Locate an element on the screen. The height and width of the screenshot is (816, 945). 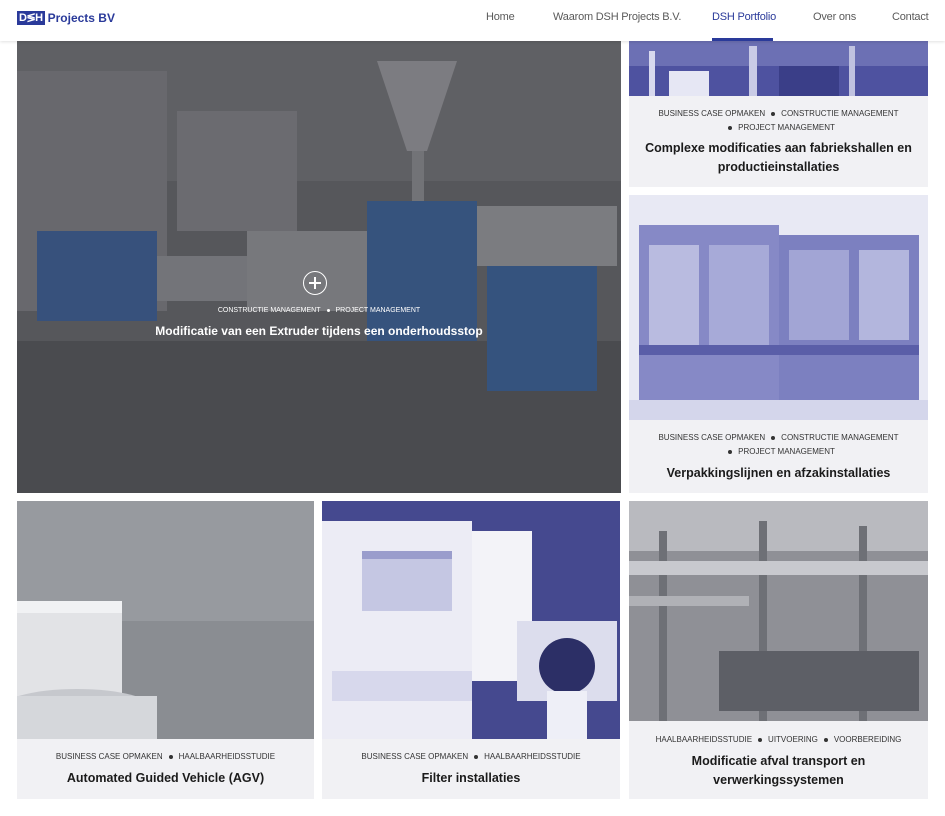
tag: CONSTRUCTIE MANAGEMENT is located at coordinates (269, 310).